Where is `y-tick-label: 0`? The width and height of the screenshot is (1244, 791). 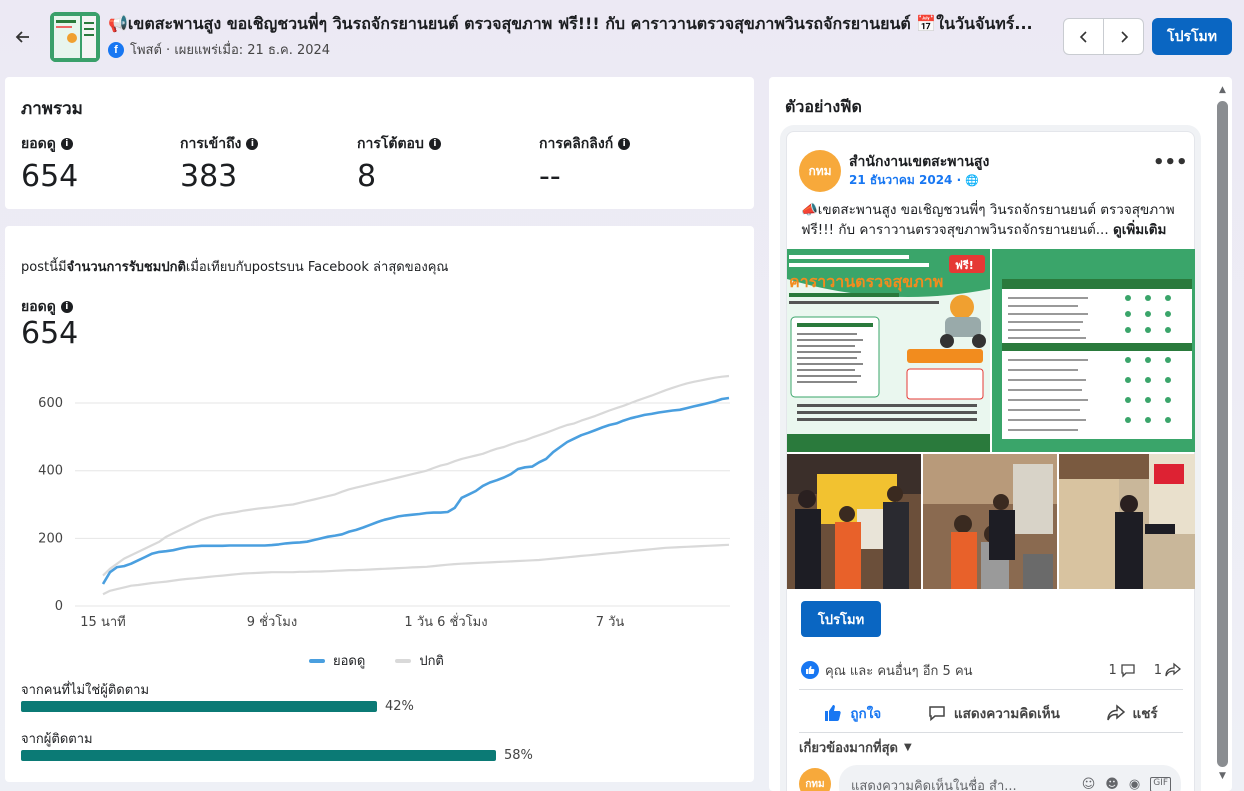 y-tick-label: 0 is located at coordinates (59, 606).